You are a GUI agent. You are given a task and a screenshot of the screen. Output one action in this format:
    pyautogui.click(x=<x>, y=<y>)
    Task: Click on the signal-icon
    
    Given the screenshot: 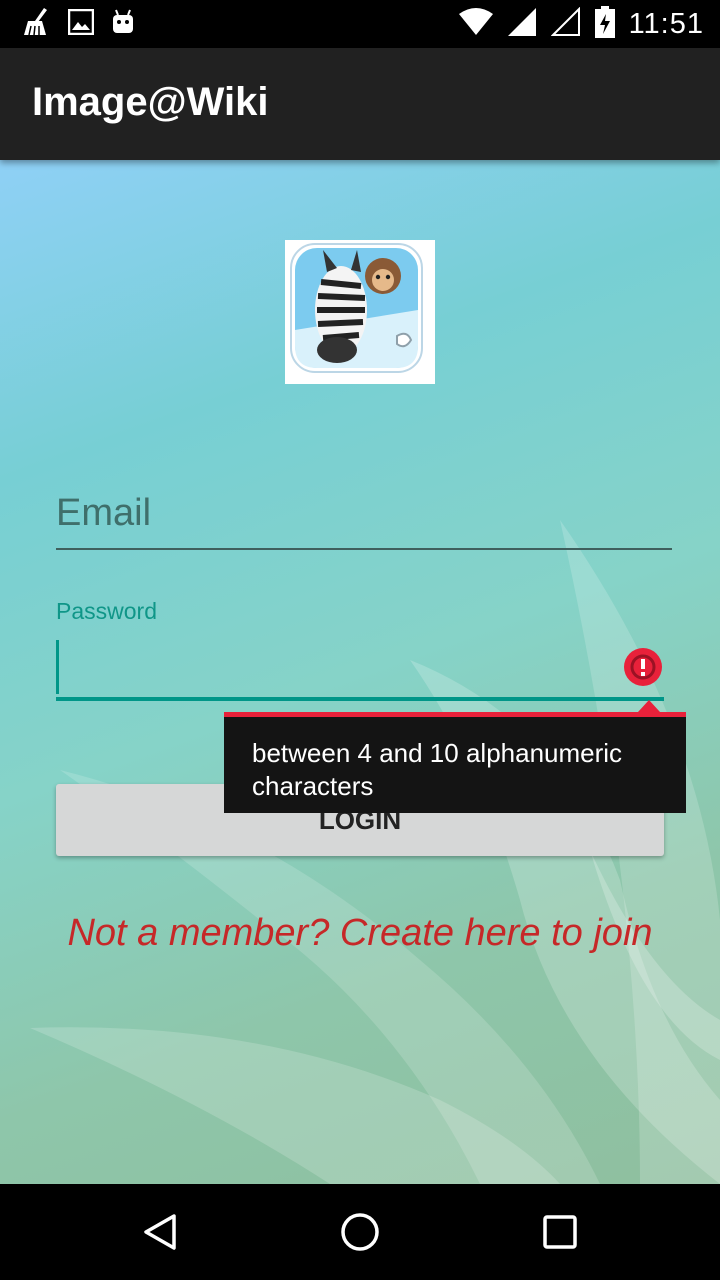 What is the action you would take?
    pyautogui.click(x=522, y=24)
    